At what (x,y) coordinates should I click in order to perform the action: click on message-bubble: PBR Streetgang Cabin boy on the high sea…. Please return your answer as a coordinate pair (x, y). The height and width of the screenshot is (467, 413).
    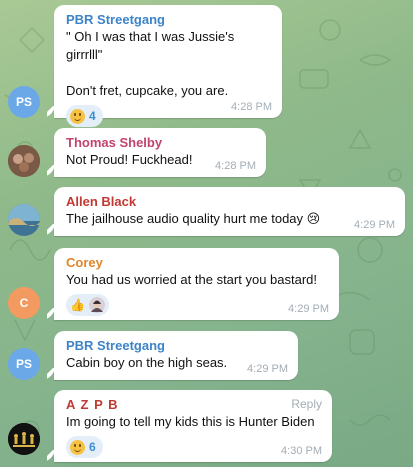
    Looking at the image, I should click on (176, 355).